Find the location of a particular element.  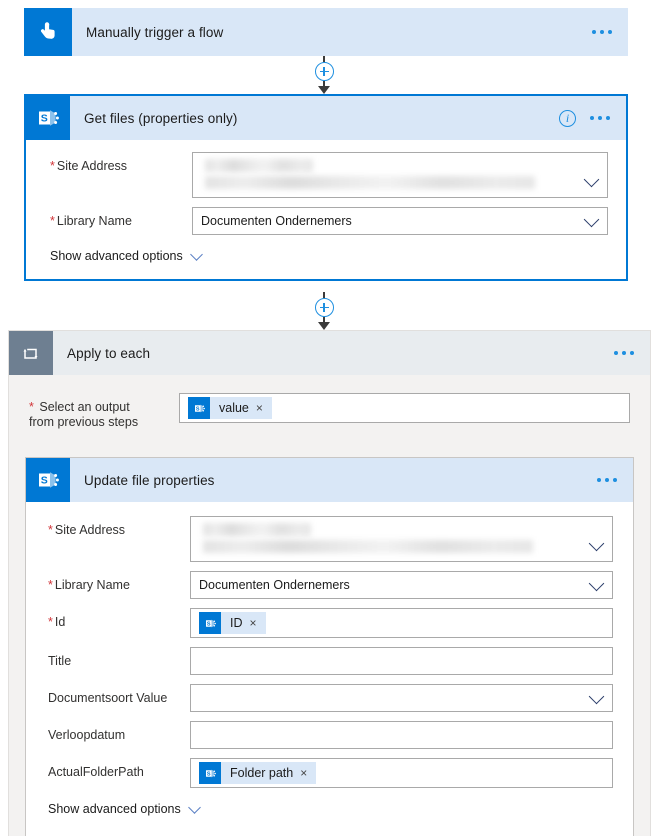

field-verloopdatum: Verloopdatum is located at coordinates (330, 735).